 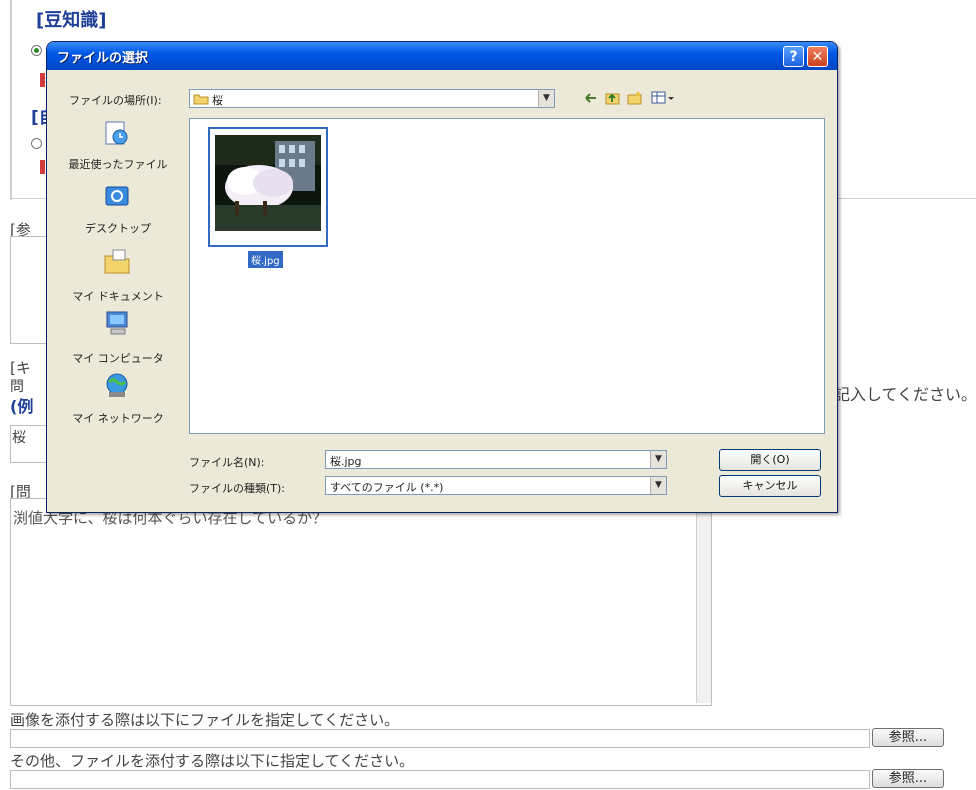 I want to click on lookin-dropdown-arrow: ▼, so click(x=546, y=98).